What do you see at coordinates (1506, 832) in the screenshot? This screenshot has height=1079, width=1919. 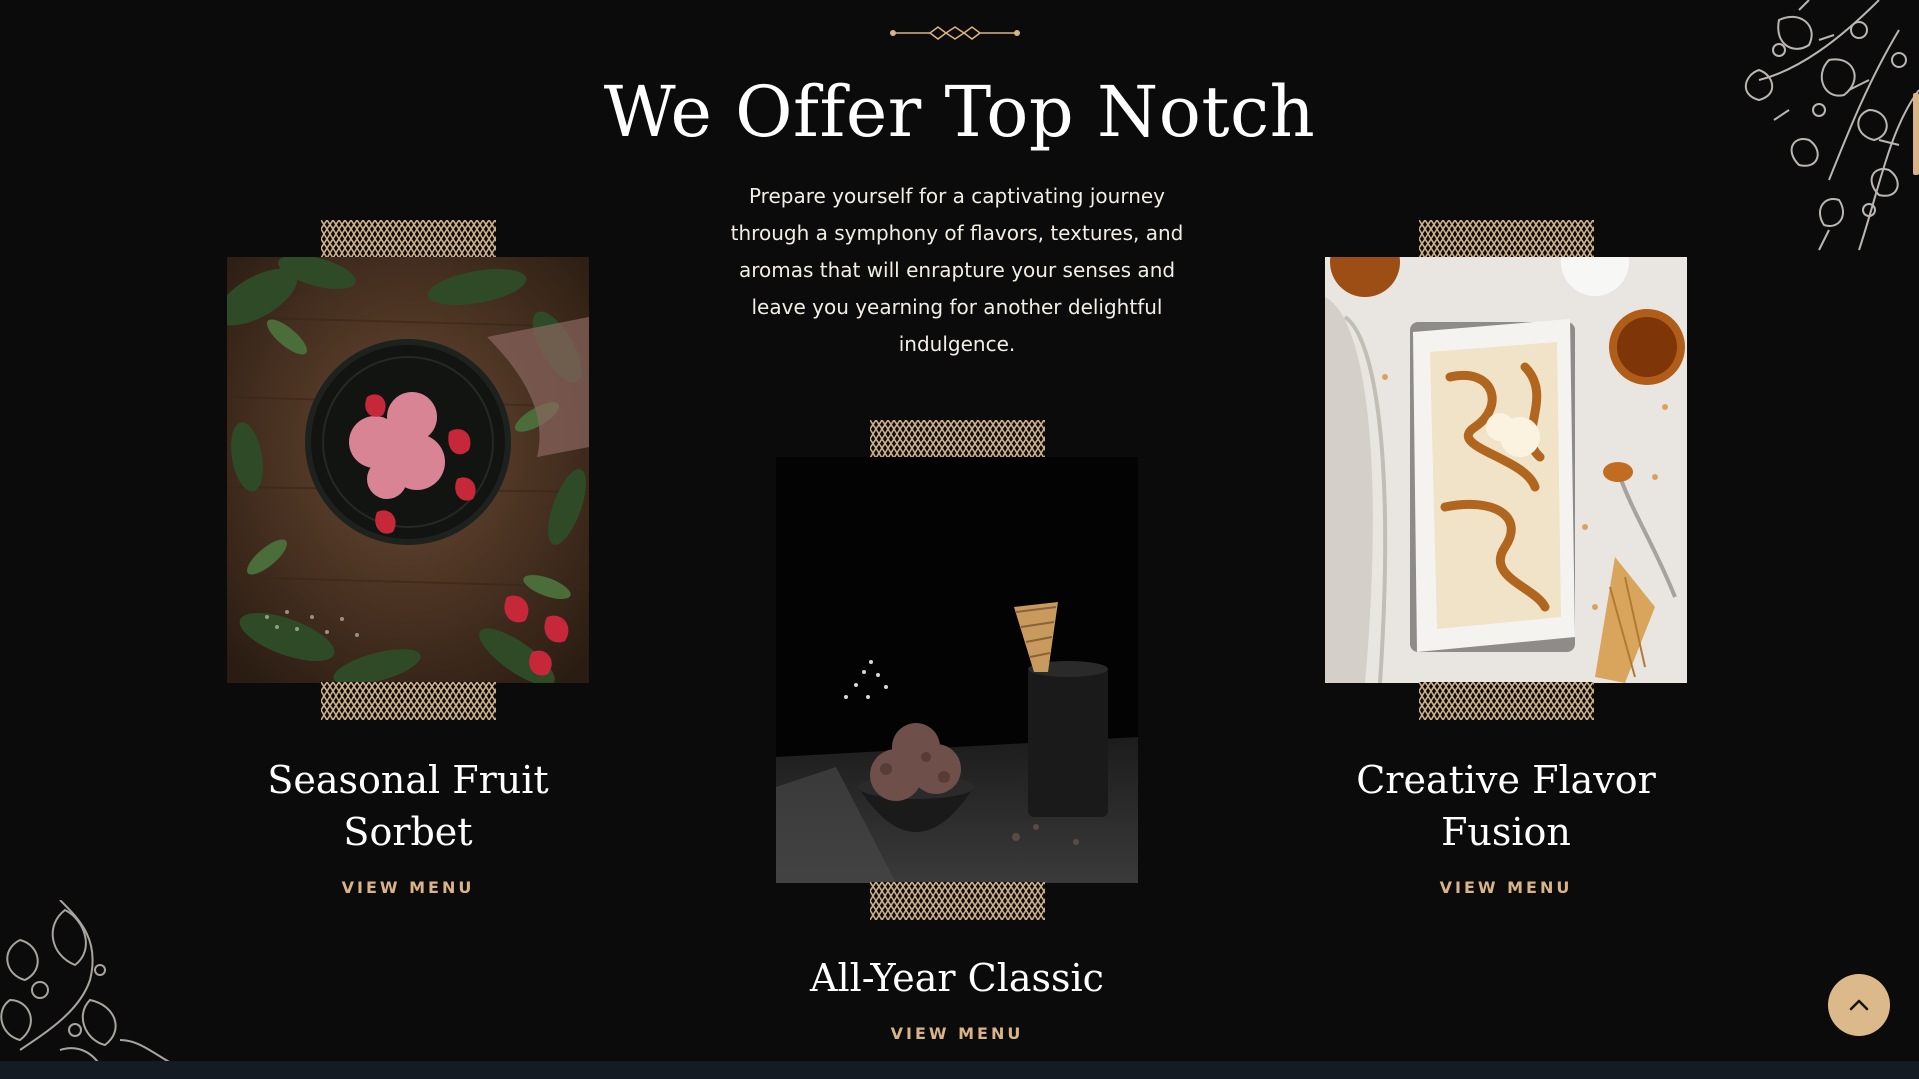 I see `card-title-line: Fusion` at bounding box center [1506, 832].